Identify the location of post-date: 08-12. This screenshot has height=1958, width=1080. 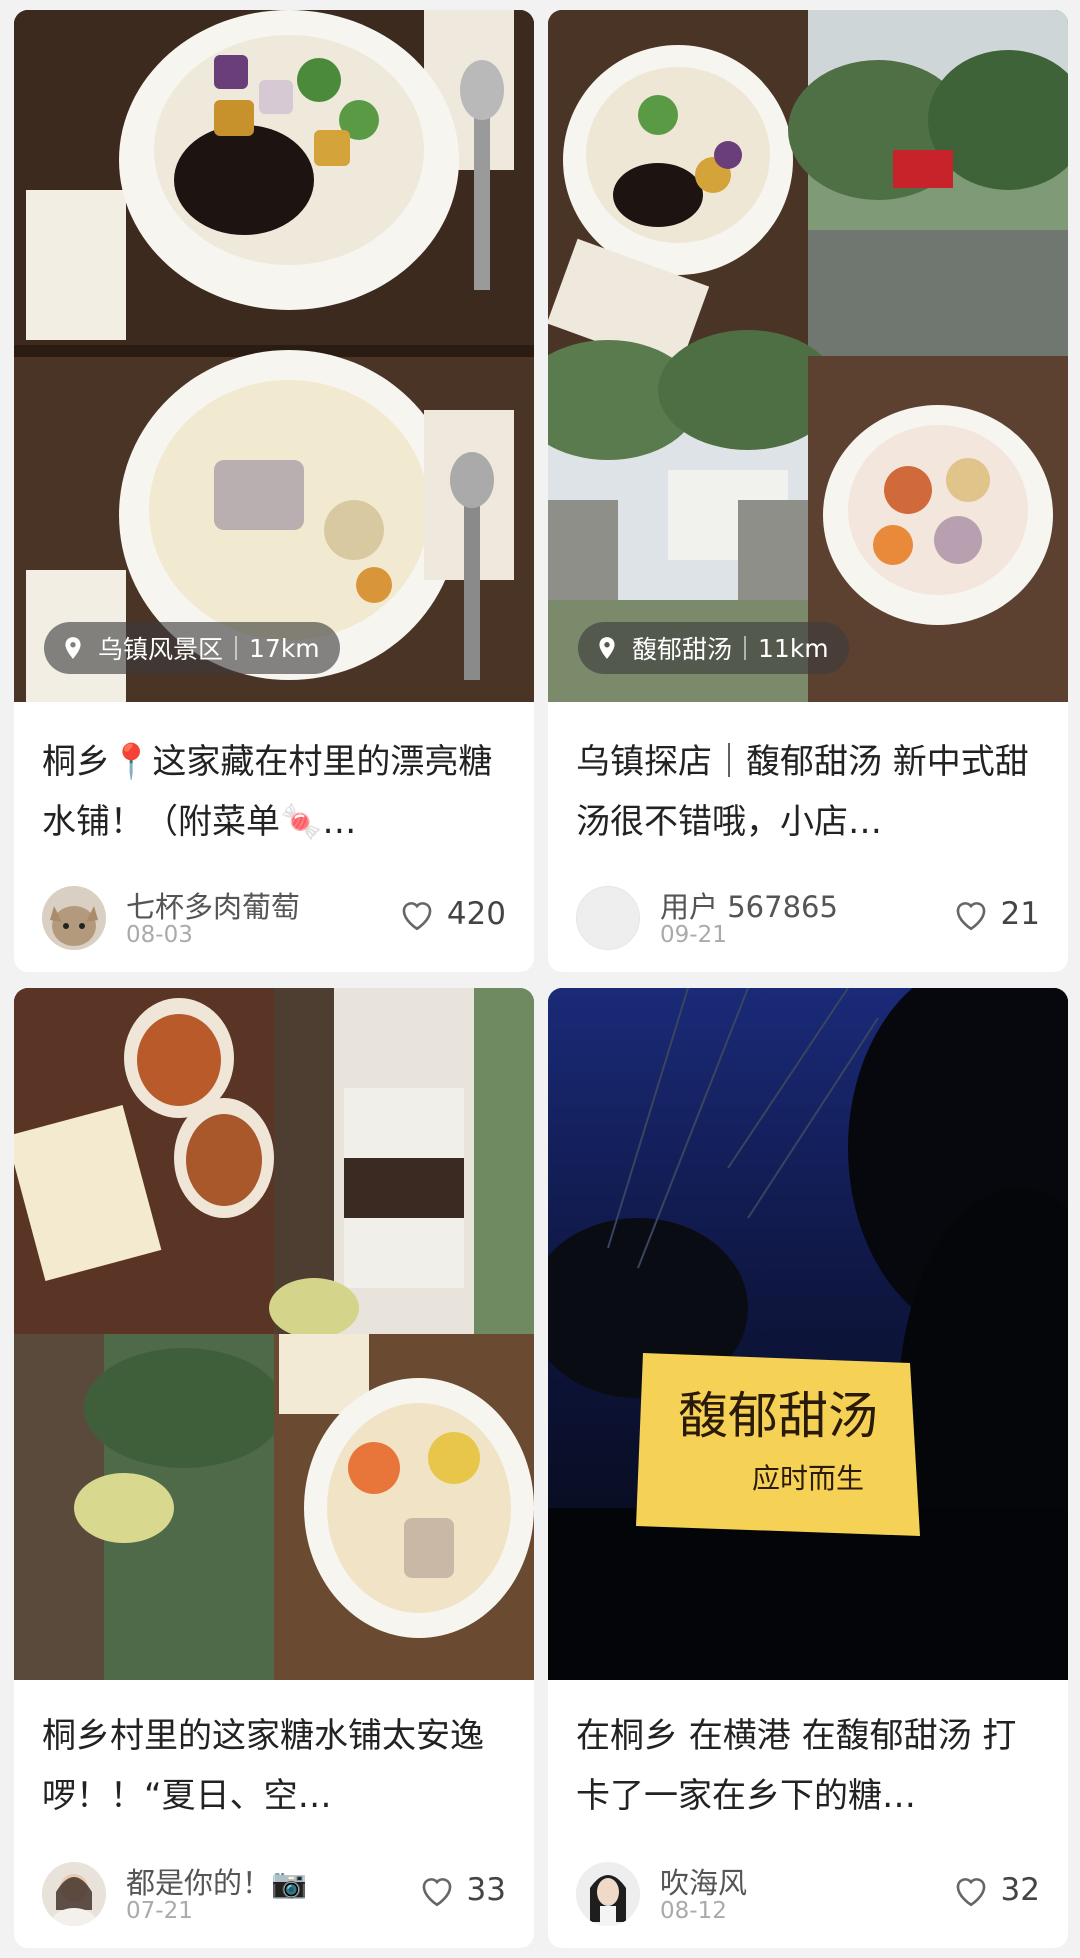
(693, 1911).